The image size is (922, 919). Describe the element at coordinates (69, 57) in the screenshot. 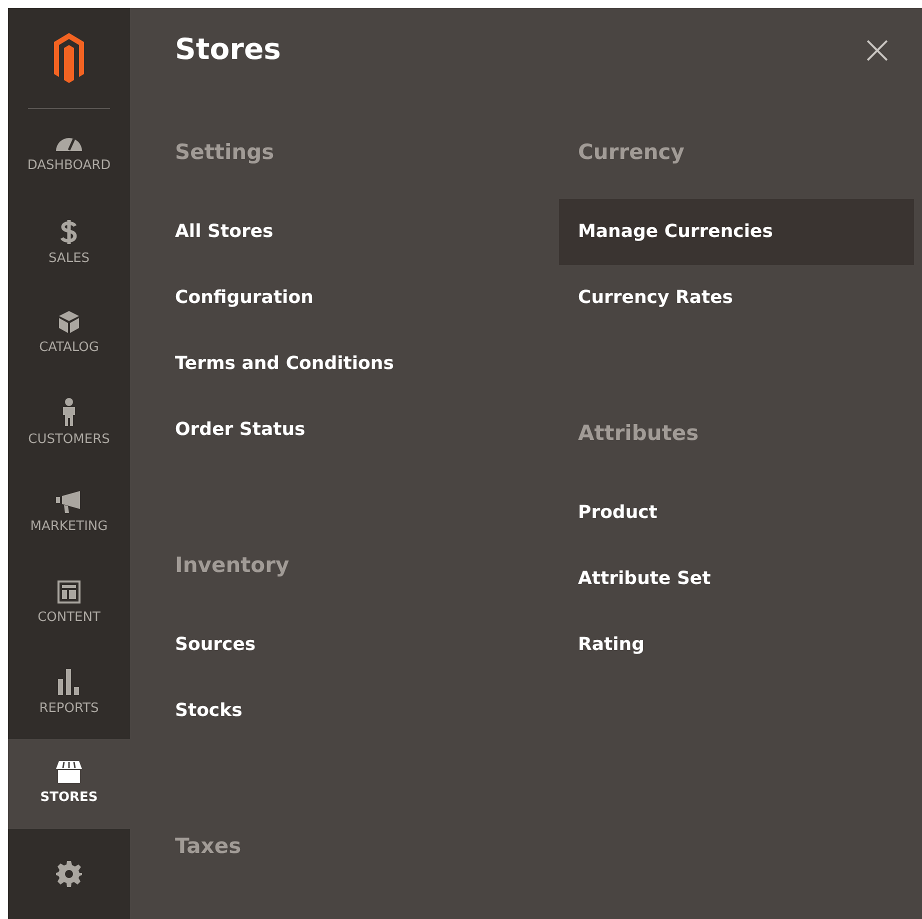

I see `logo-icon` at that location.